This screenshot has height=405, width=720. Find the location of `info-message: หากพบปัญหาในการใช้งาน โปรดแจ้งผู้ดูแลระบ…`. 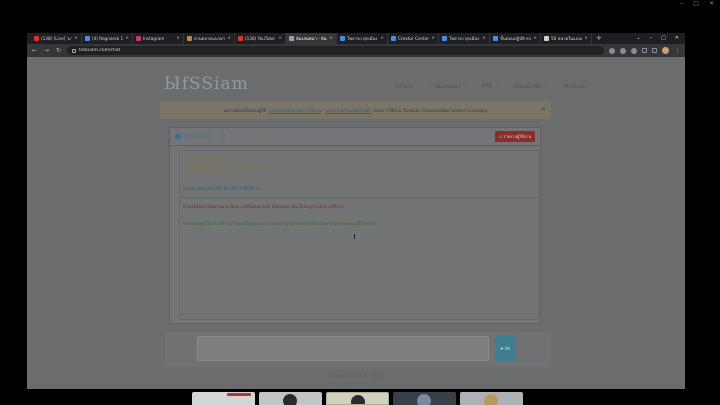

info-message: หากพบปัญหาในการใช้งาน โปรดแจ้งผู้ดูแลระบ… is located at coordinates (280, 223).